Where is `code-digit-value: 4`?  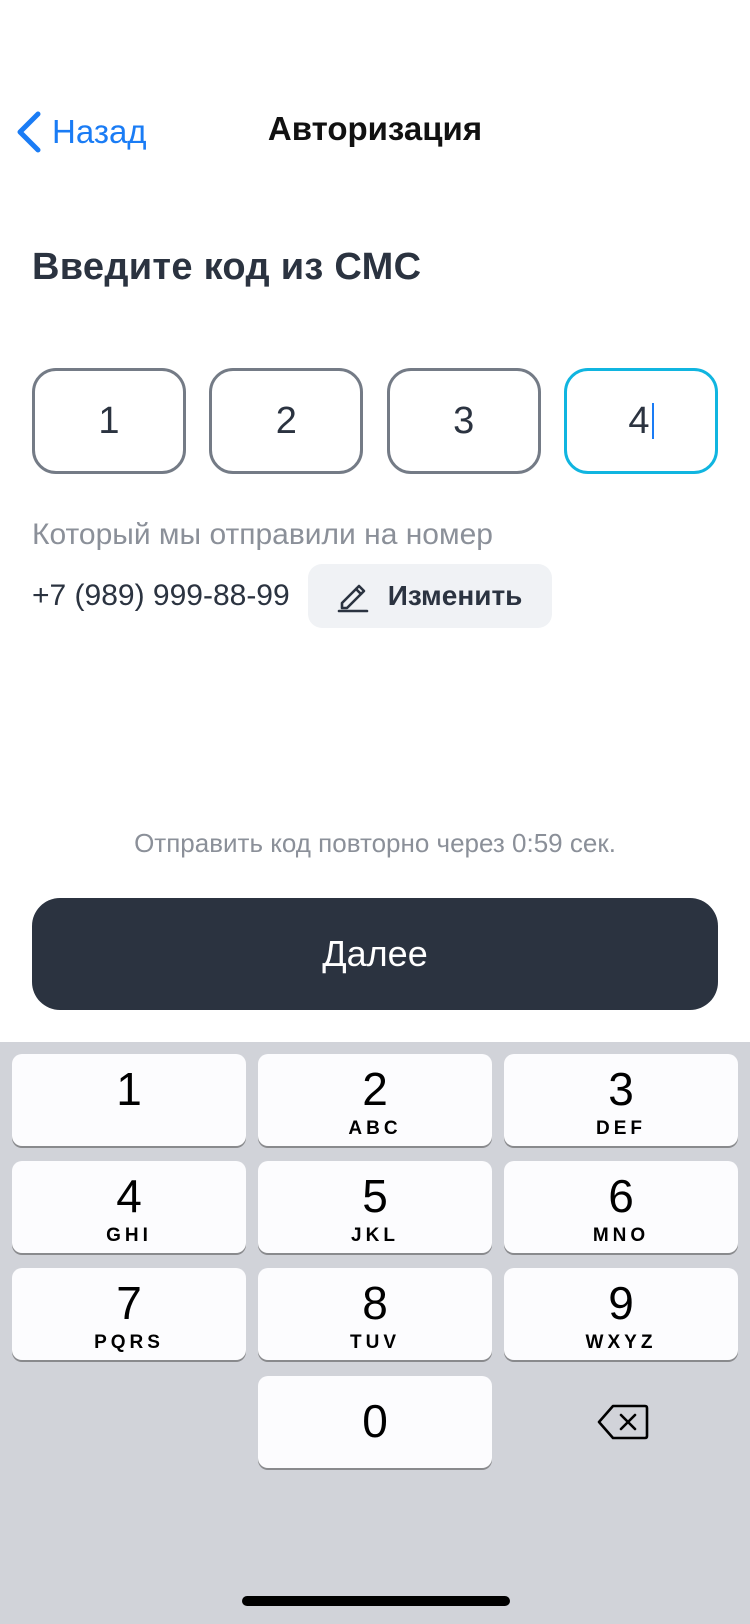 code-digit-value: 4 is located at coordinates (639, 420).